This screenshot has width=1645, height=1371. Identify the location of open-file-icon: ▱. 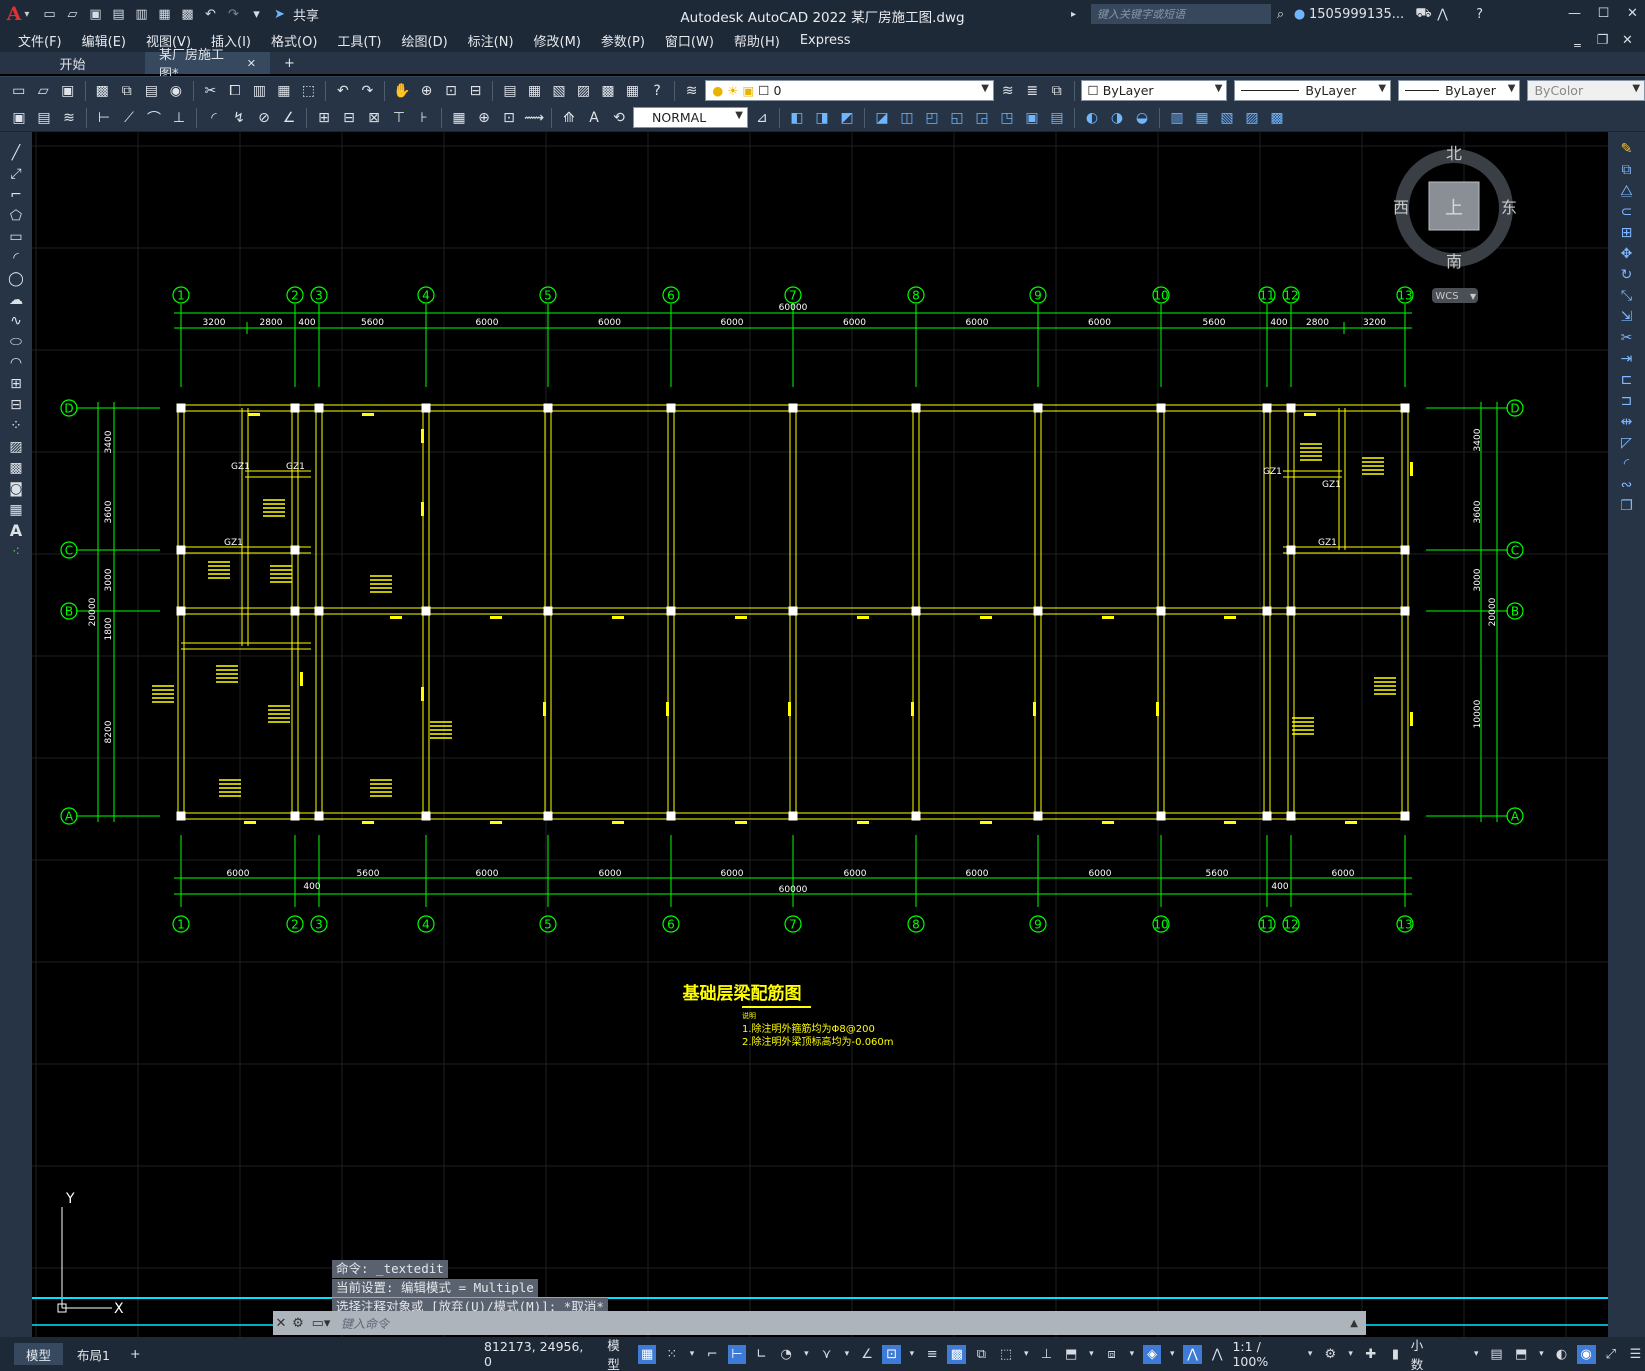
(44, 91).